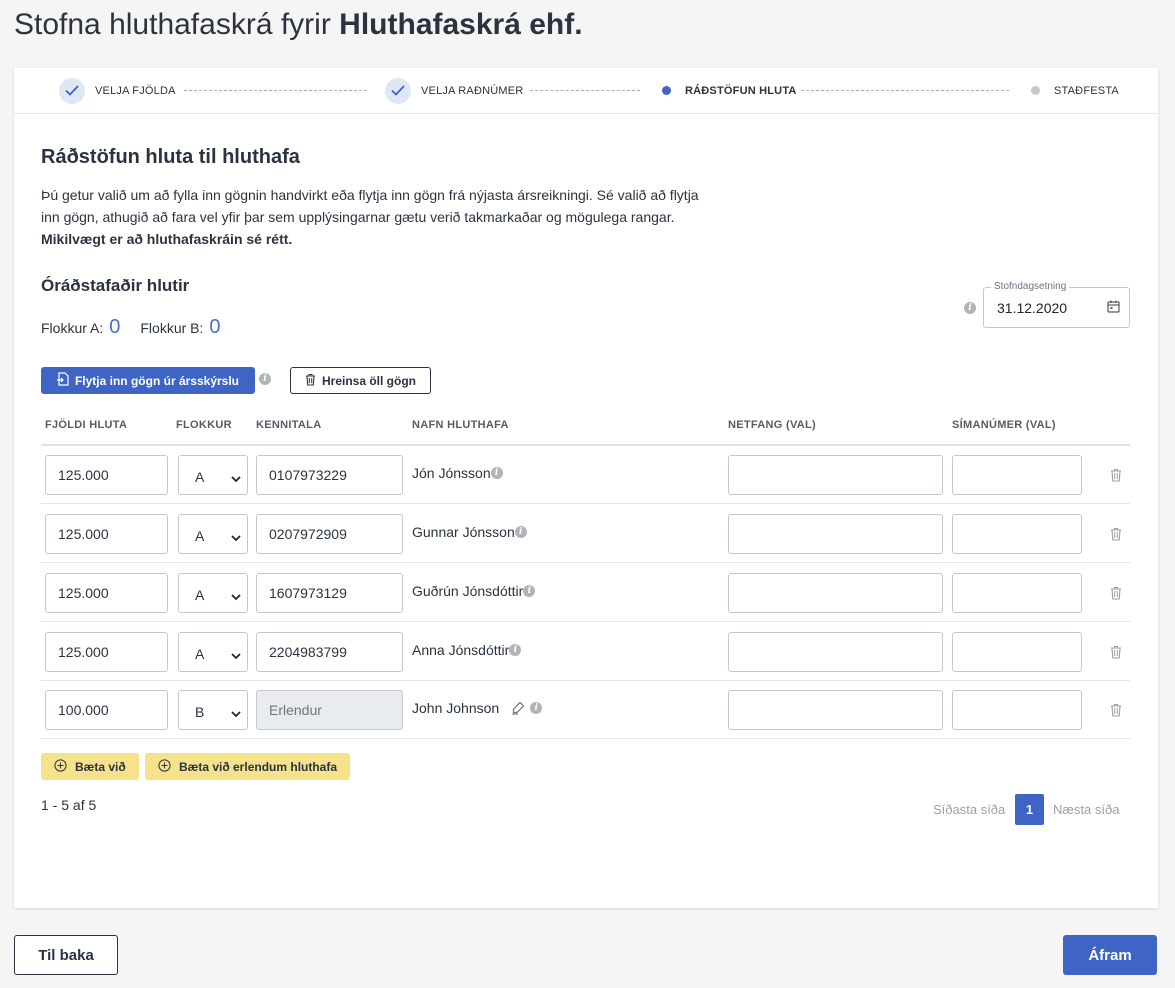  What do you see at coordinates (115, 285) in the screenshot?
I see `unallocated-title: Óráðstafaðir hlutir` at bounding box center [115, 285].